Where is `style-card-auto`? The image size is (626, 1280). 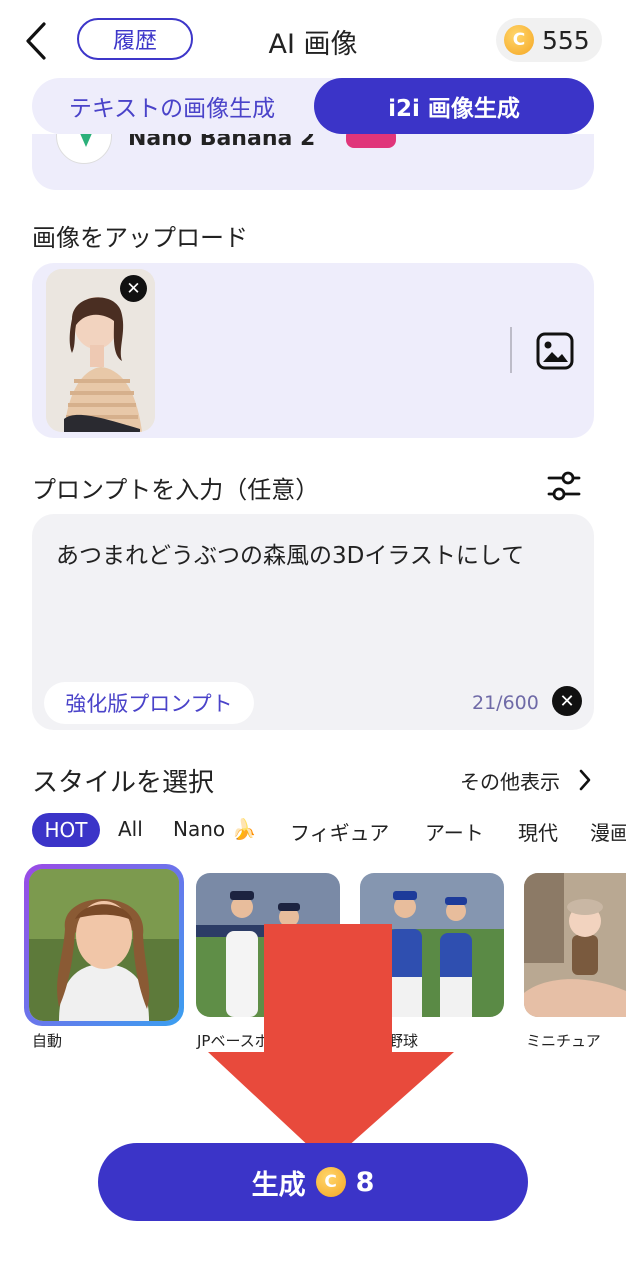
style-card-auto is located at coordinates (104, 945).